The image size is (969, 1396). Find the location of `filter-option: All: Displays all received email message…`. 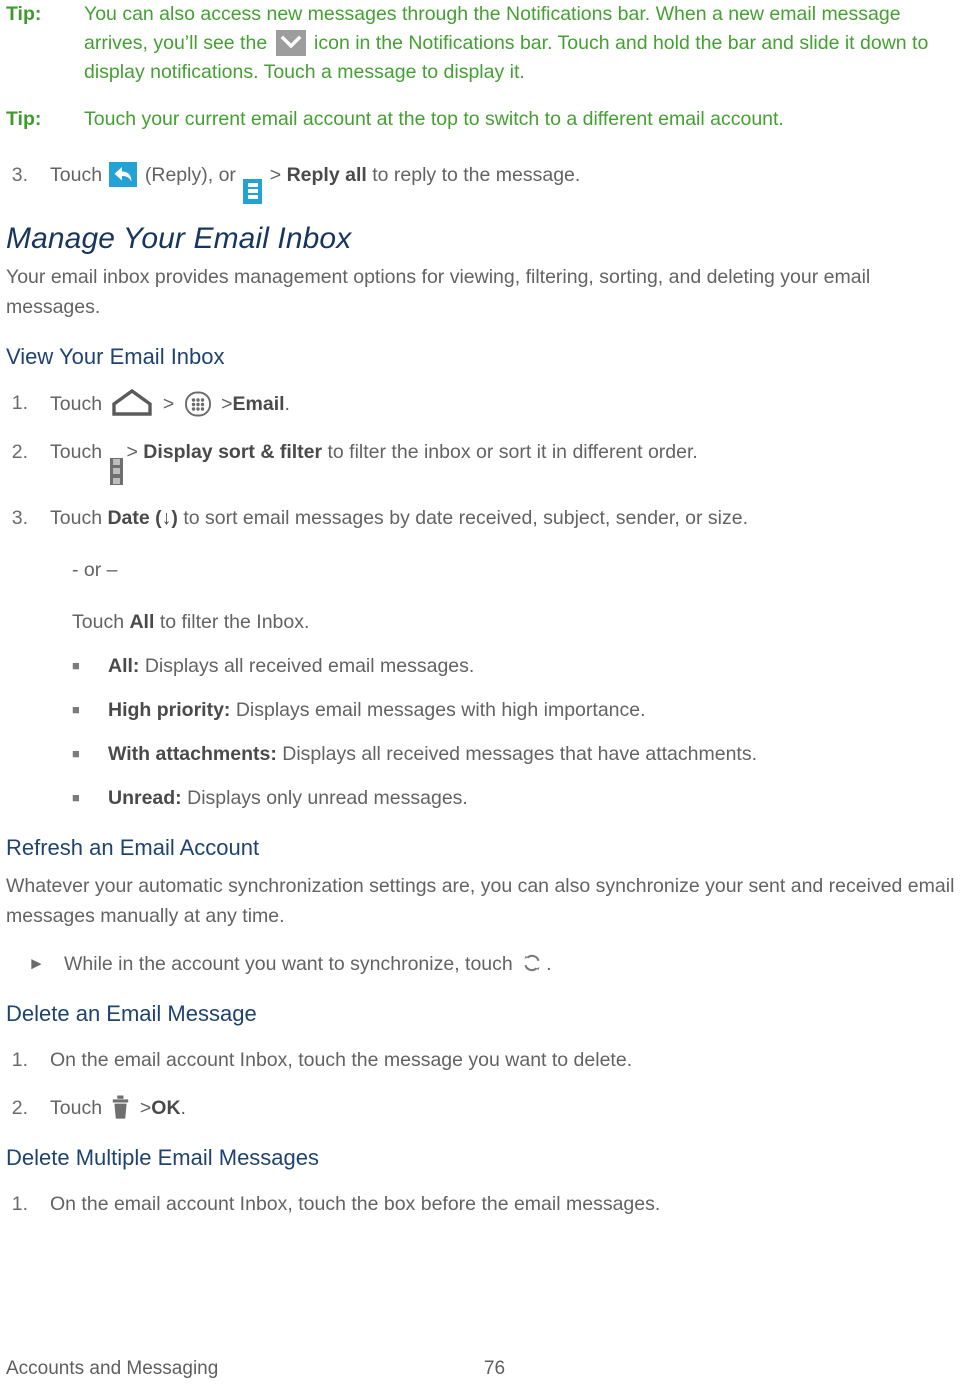

filter-option: All: Displays all received email message… is located at coordinates (535, 666).